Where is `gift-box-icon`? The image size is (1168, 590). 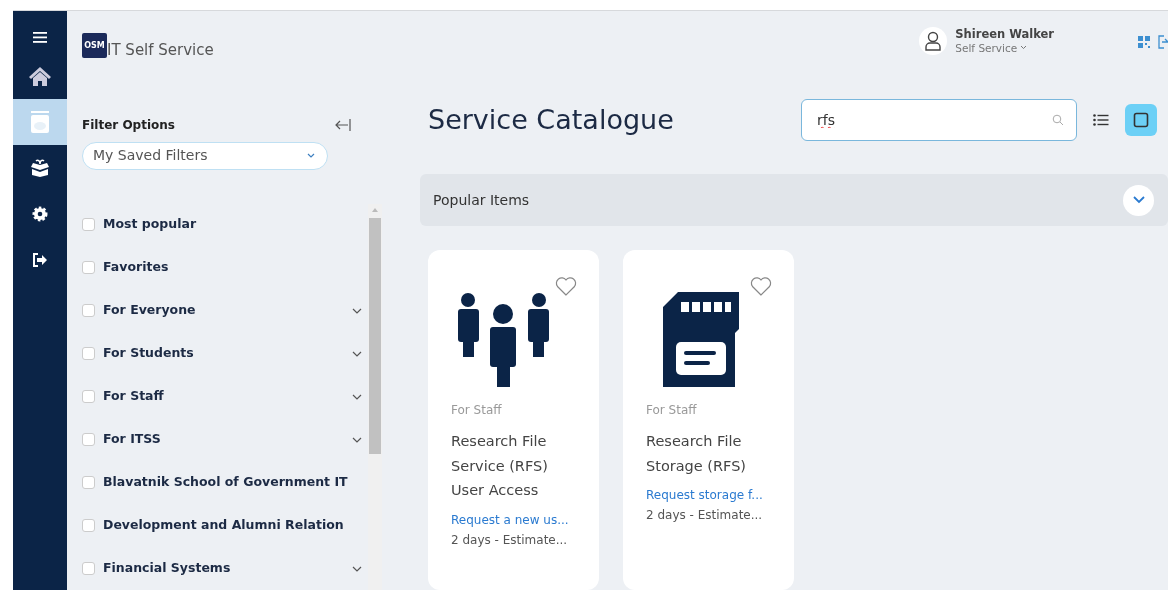
gift-box-icon is located at coordinates (40, 168).